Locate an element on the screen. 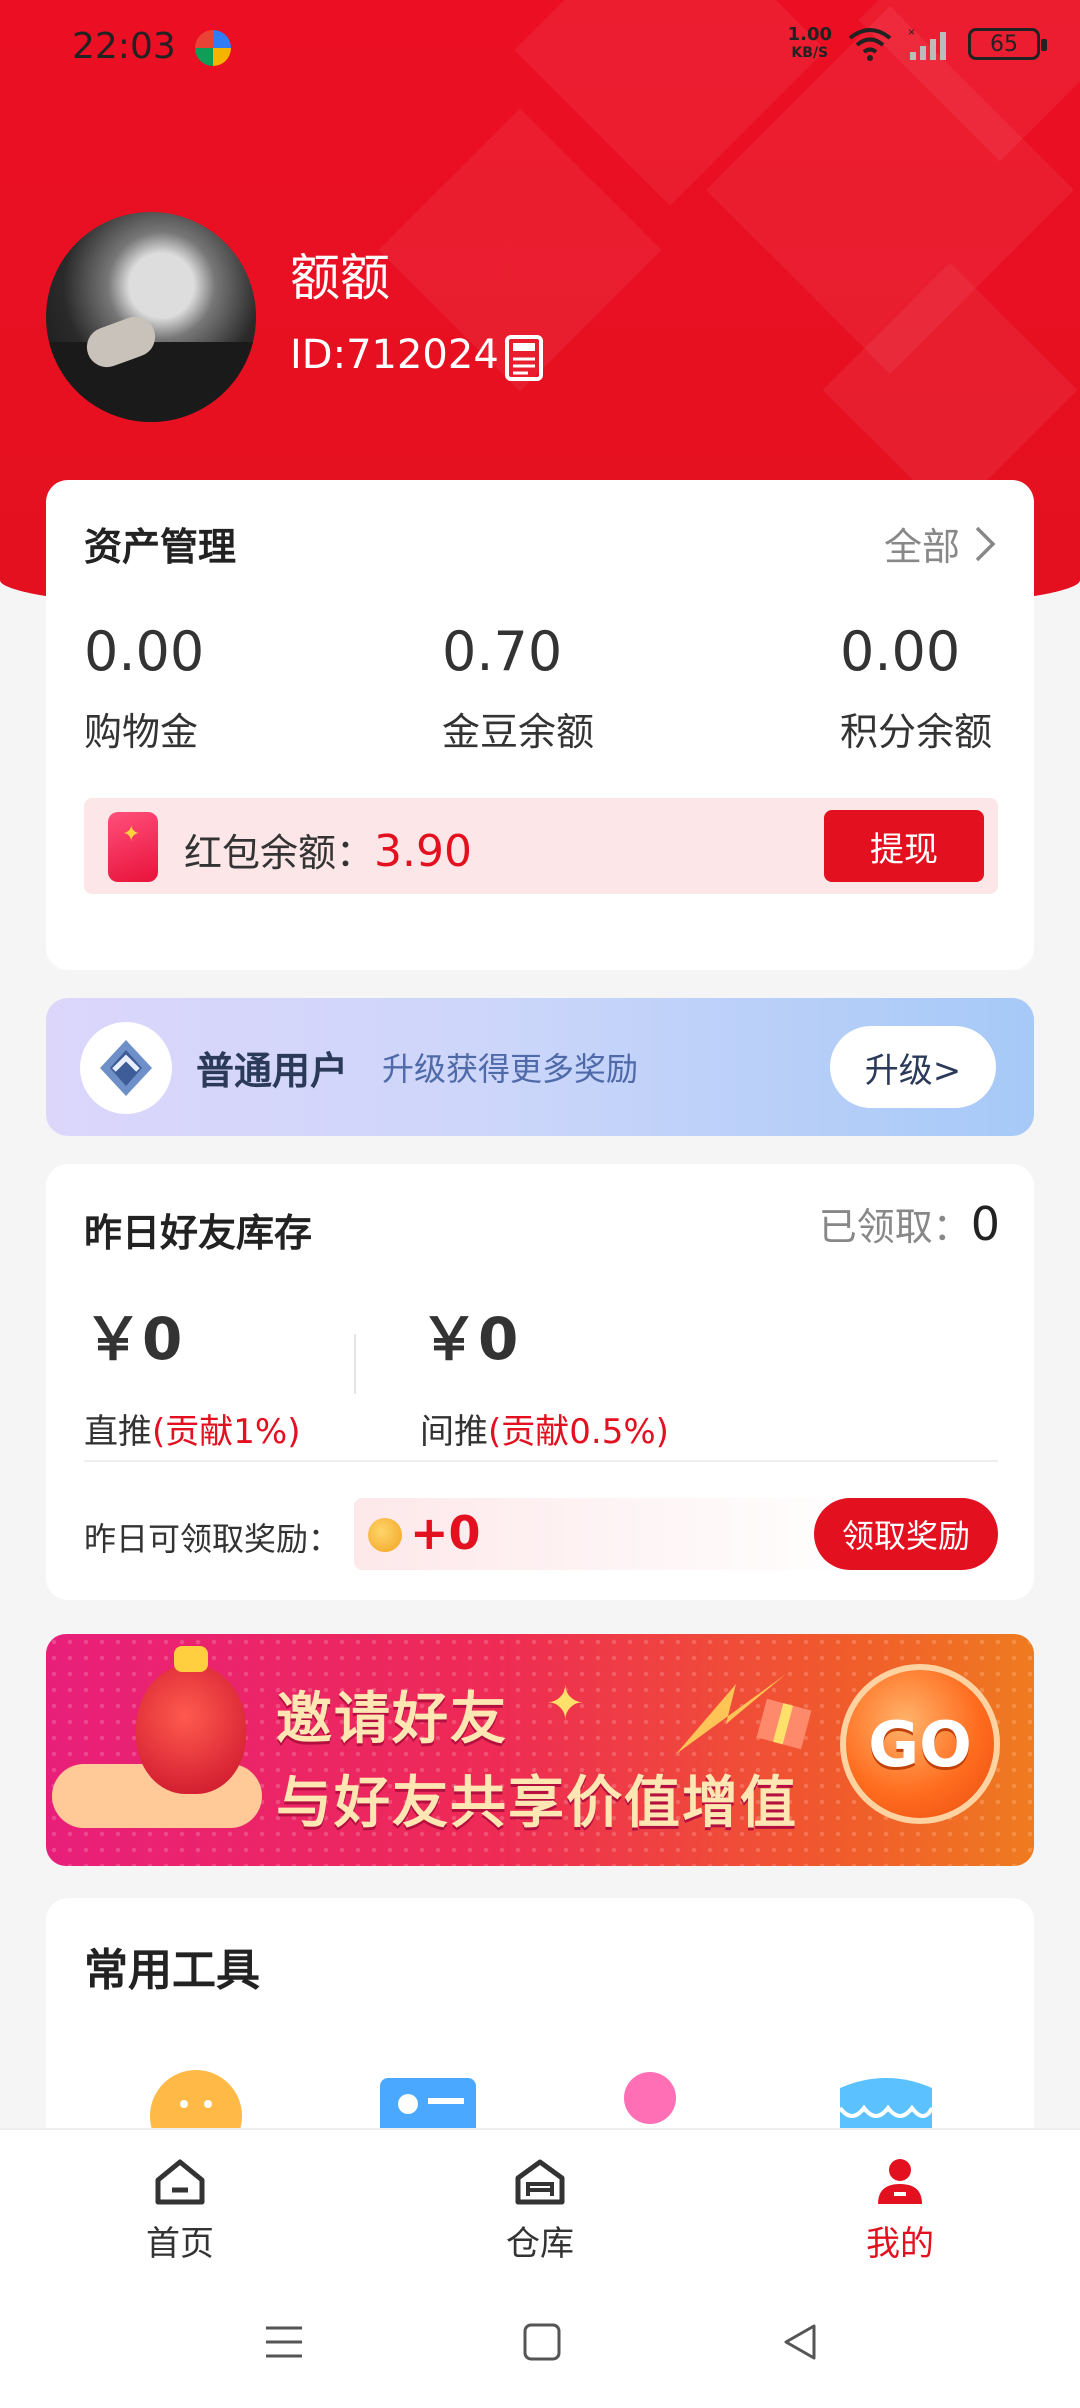 The image size is (1080, 2408). money-bag-icon is located at coordinates (191, 1720).